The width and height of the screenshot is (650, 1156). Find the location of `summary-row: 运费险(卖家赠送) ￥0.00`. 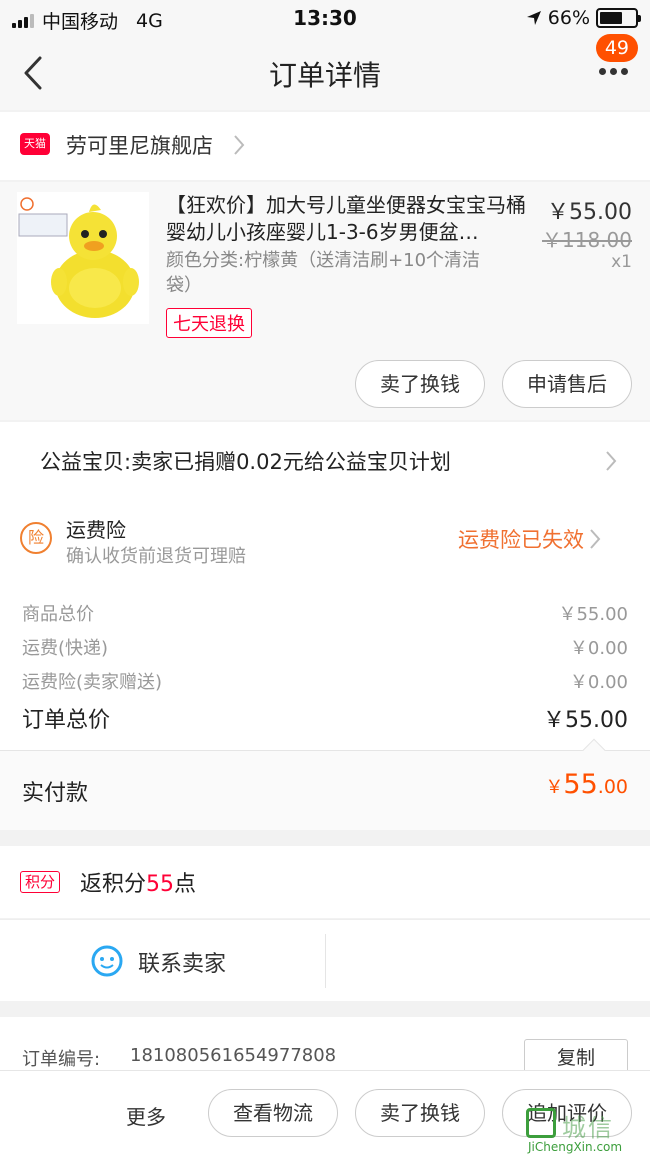

summary-row: 运费险(卖家赠送) ￥0.00 is located at coordinates (325, 681).